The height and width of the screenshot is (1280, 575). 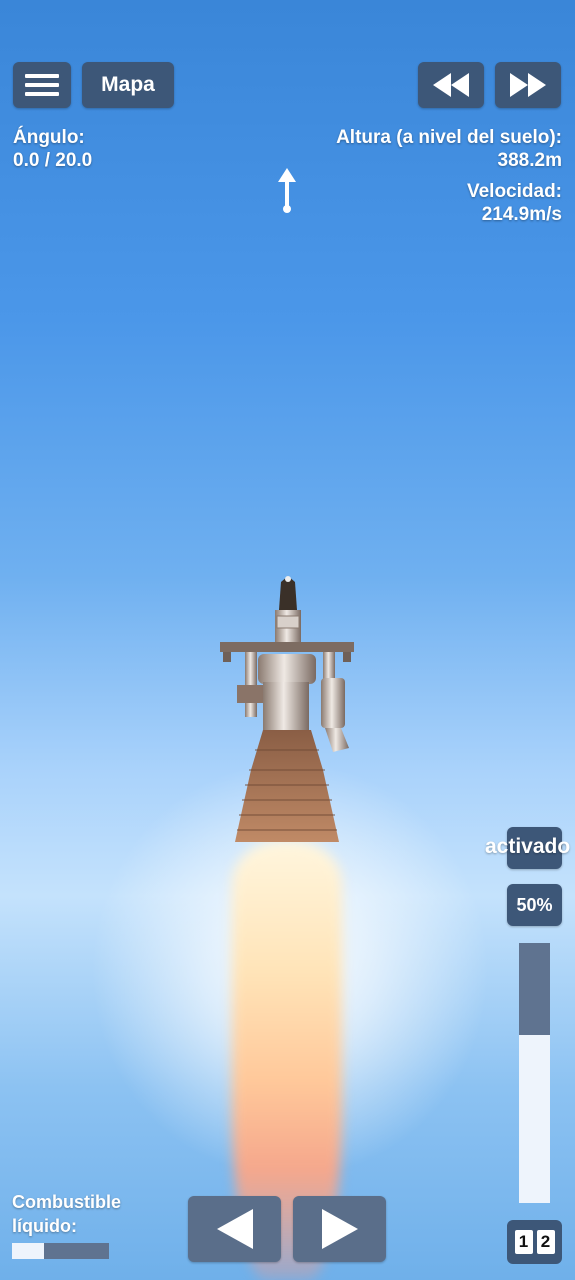 What do you see at coordinates (28, 1251) in the screenshot?
I see `fuel-gauge-level` at bounding box center [28, 1251].